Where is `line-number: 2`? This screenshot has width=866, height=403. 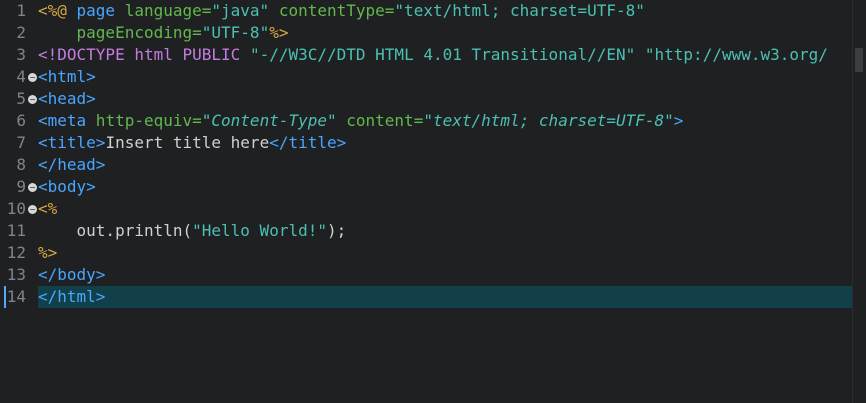 line-number: 2 is located at coordinates (21, 32).